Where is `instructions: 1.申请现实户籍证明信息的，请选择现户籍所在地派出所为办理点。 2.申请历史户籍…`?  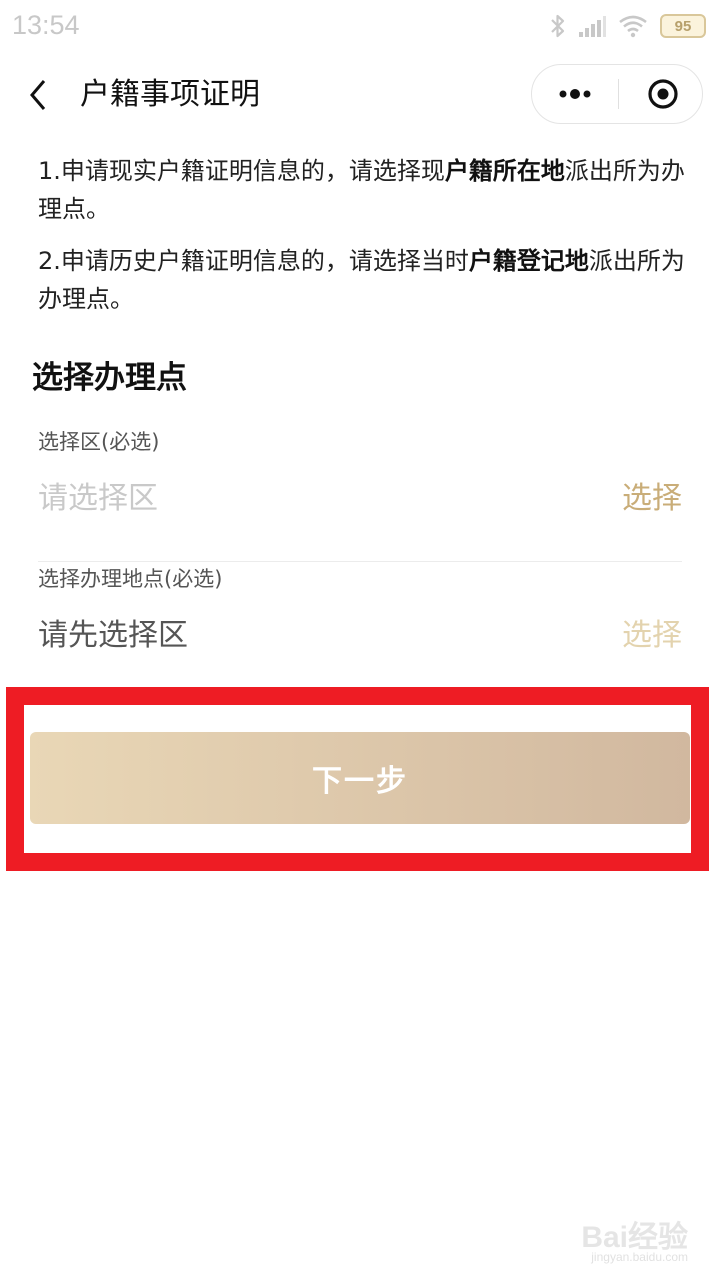
instructions: 1.申请现实户籍证明信息的，请选择现户籍所在地派出所为办理点。 2.申请历史户籍… is located at coordinates (363, 242).